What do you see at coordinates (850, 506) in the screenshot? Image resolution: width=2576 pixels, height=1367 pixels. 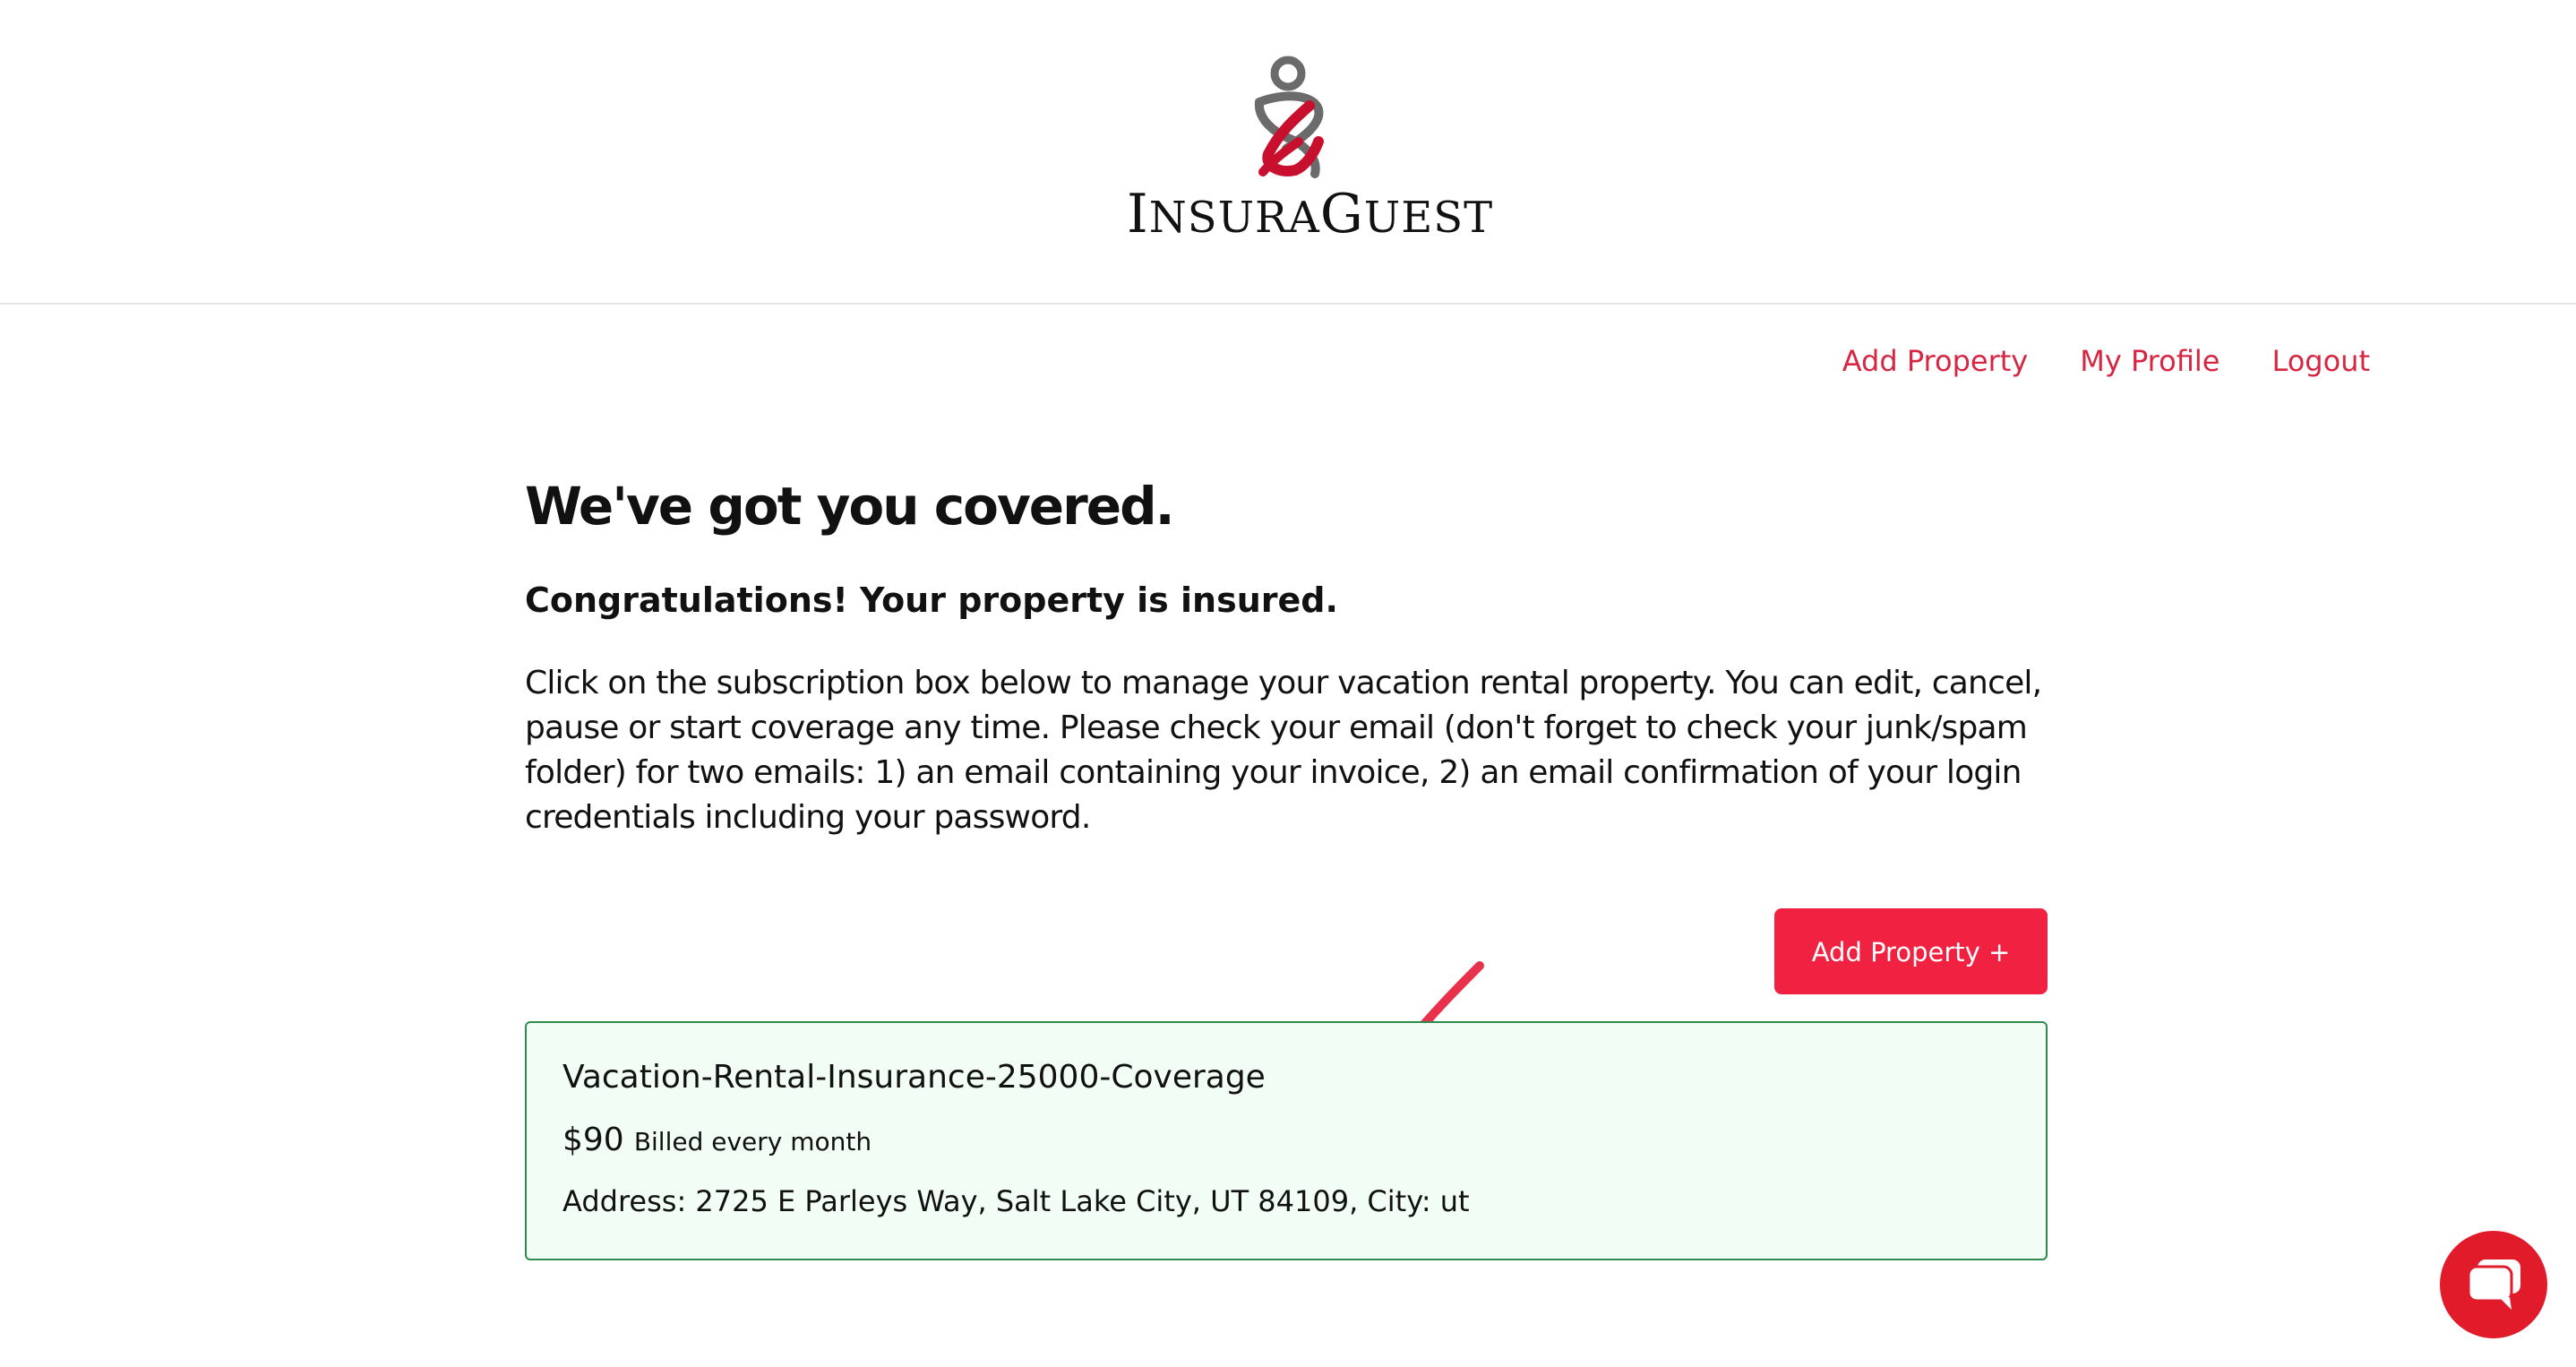 I see `page-title: We've got you covered.` at bounding box center [850, 506].